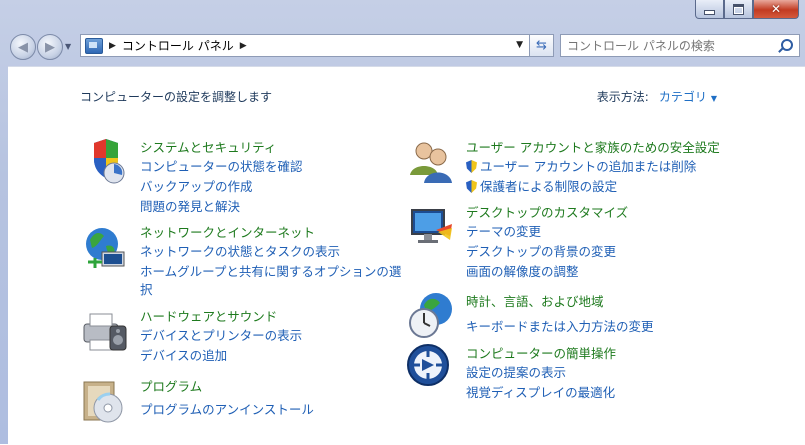 The width and height of the screenshot is (805, 445). Describe the element at coordinates (305, 45) in the screenshot. I see `address-bar: ▶ コントロール パネル ▶ ▼` at that location.